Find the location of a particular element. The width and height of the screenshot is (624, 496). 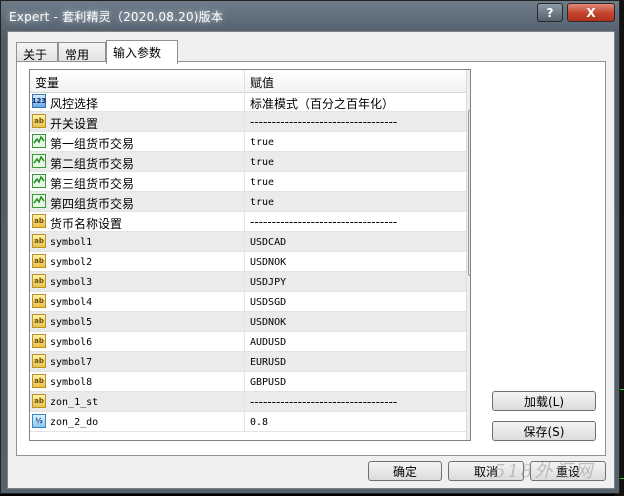

parameter-row: 第三组货币交易 true is located at coordinates (248, 182).